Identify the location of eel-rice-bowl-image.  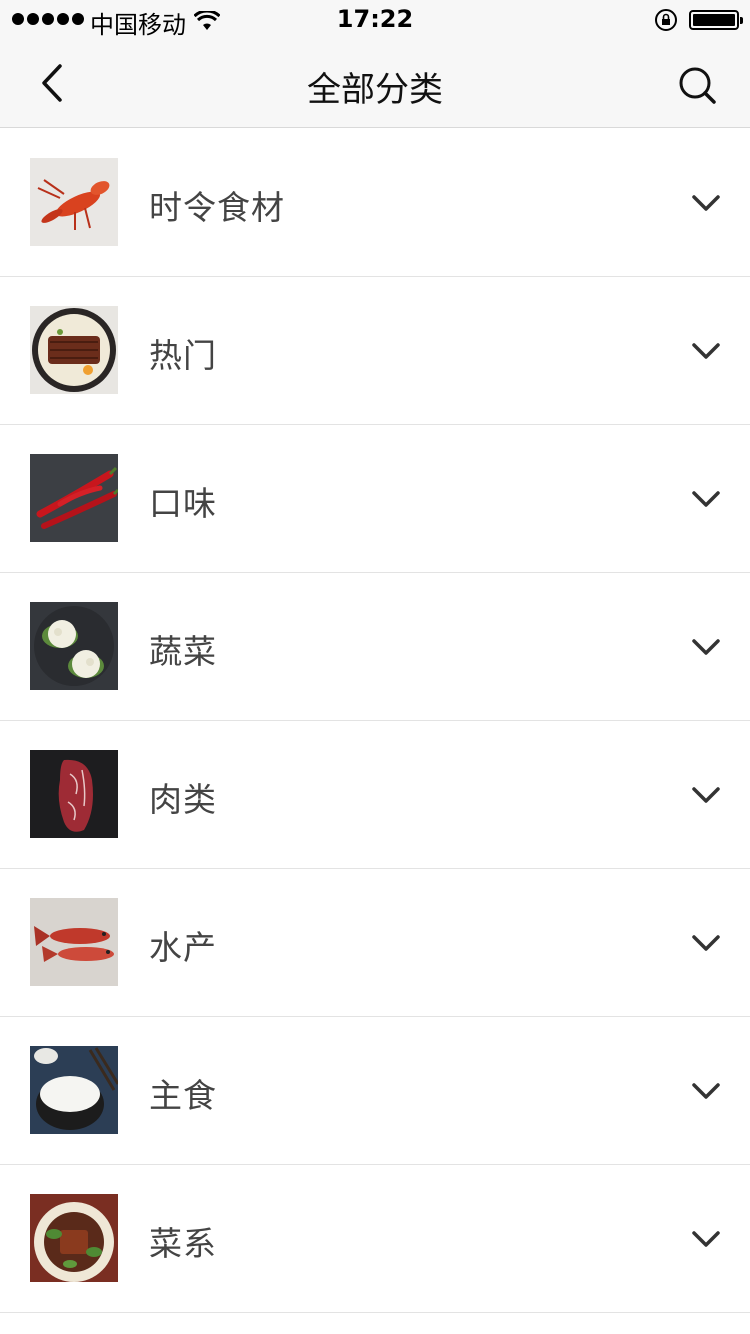
(74, 350).